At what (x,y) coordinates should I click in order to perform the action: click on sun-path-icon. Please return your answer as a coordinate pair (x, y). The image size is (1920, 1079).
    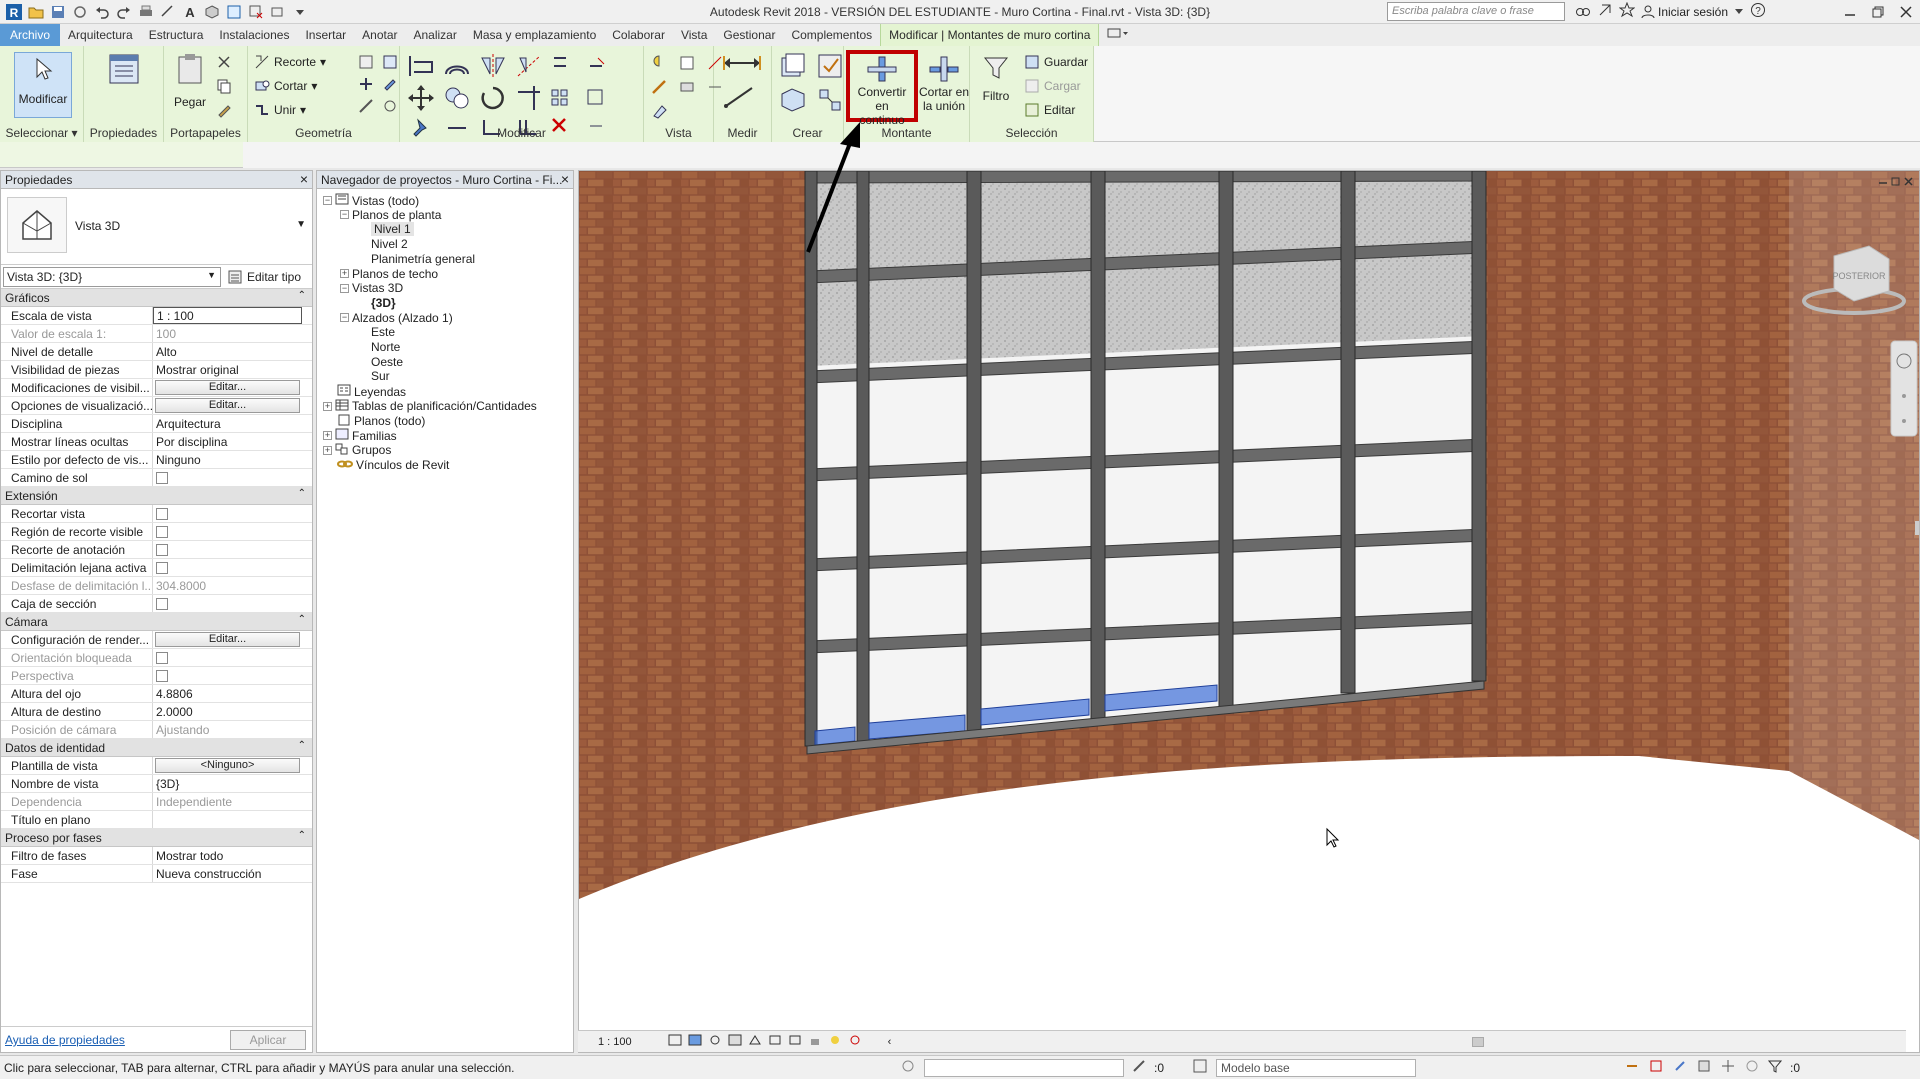
    Looking at the image, I should click on (715, 1041).